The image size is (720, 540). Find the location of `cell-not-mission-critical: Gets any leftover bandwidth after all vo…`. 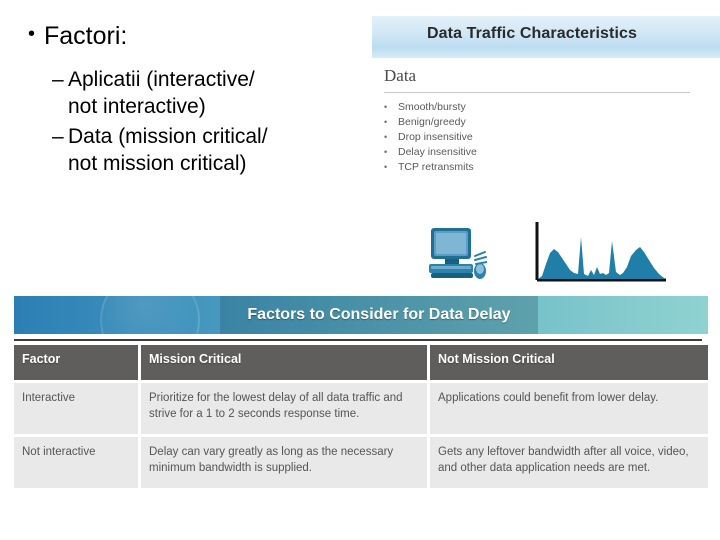

cell-not-mission-critical: Gets any leftover bandwidth after all vo… is located at coordinates (569, 462).